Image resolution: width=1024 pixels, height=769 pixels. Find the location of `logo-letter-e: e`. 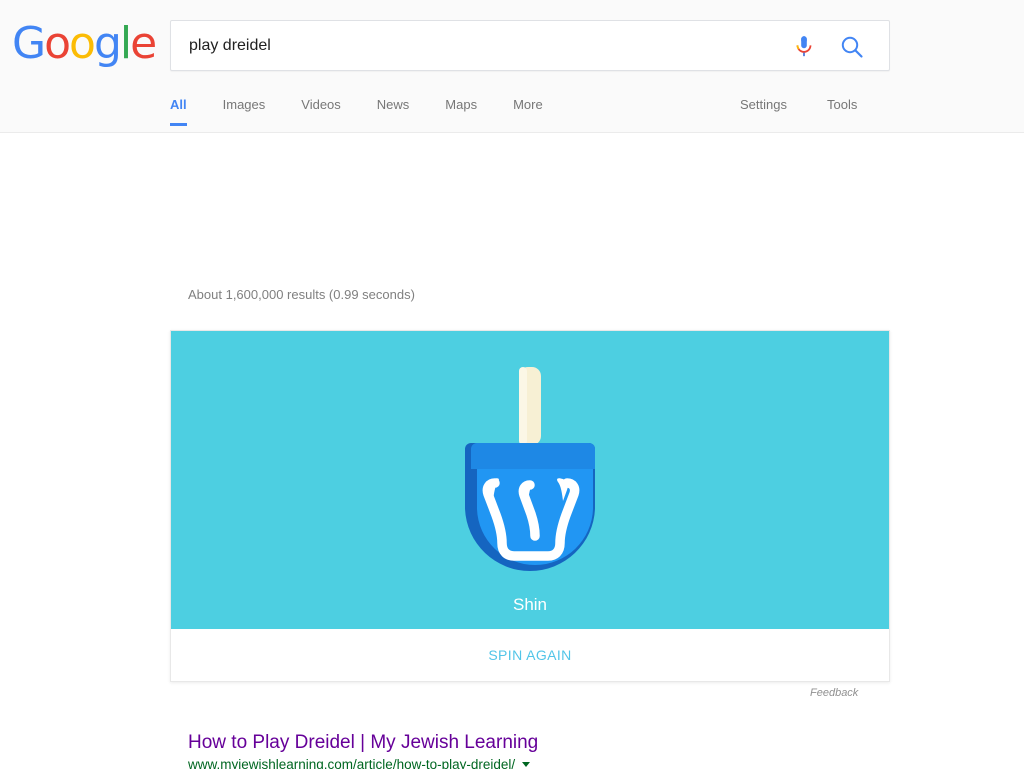

logo-letter-e: e is located at coordinates (143, 43).